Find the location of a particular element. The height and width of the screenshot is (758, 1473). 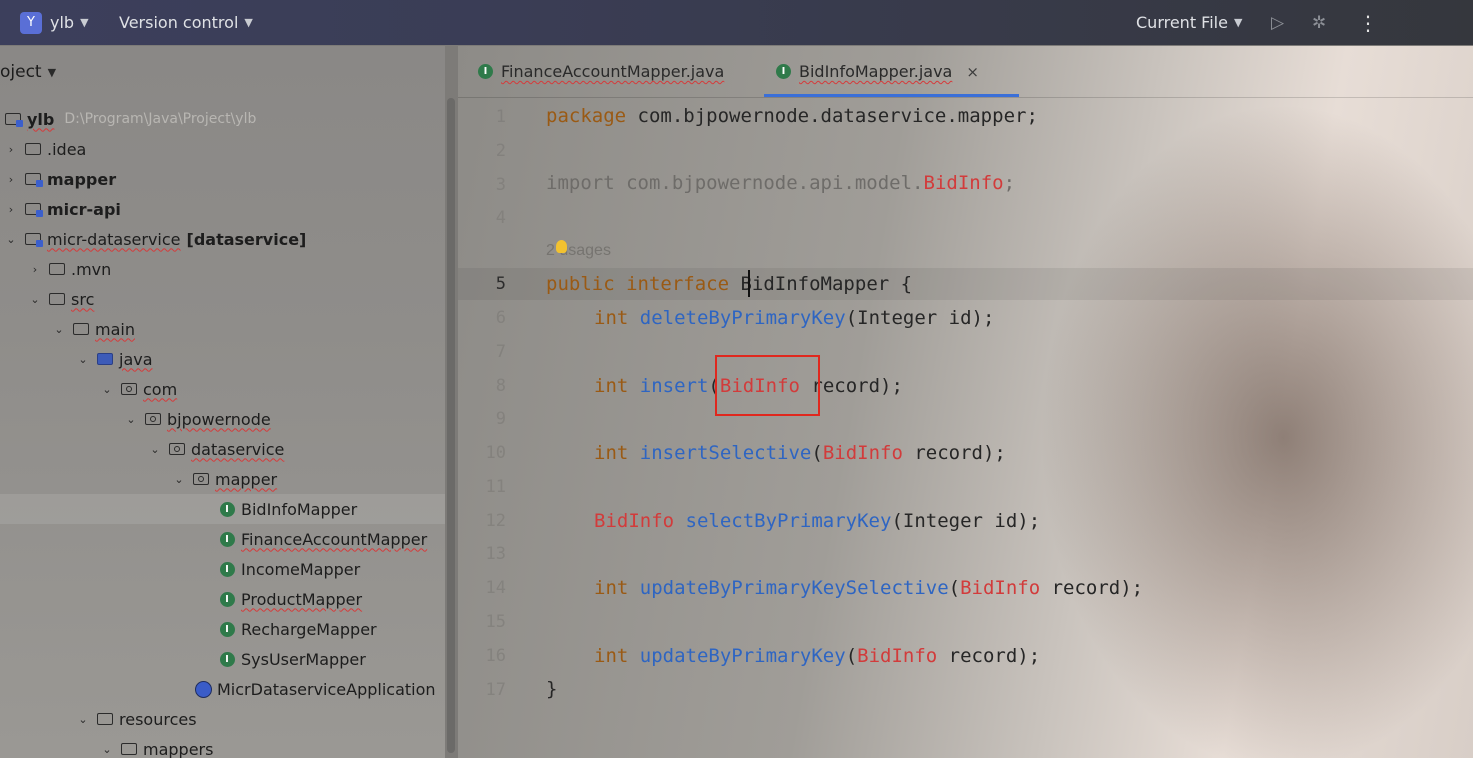

code-keyword: interface is located at coordinates (677, 284).